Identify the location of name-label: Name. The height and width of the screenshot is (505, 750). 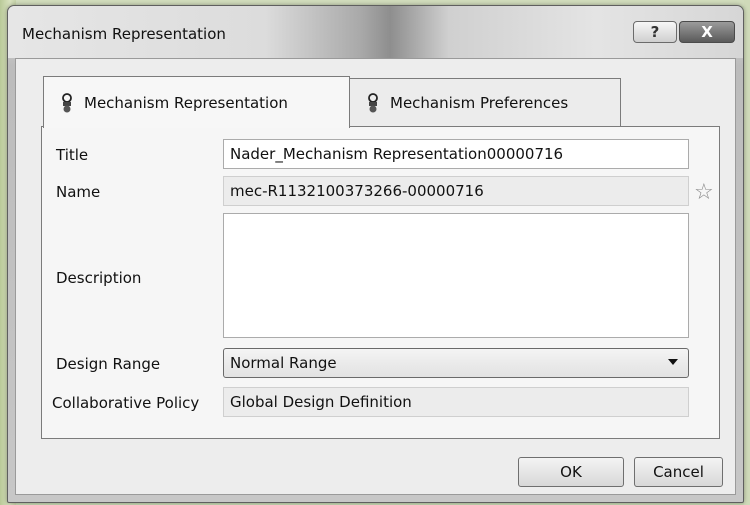
(78, 192).